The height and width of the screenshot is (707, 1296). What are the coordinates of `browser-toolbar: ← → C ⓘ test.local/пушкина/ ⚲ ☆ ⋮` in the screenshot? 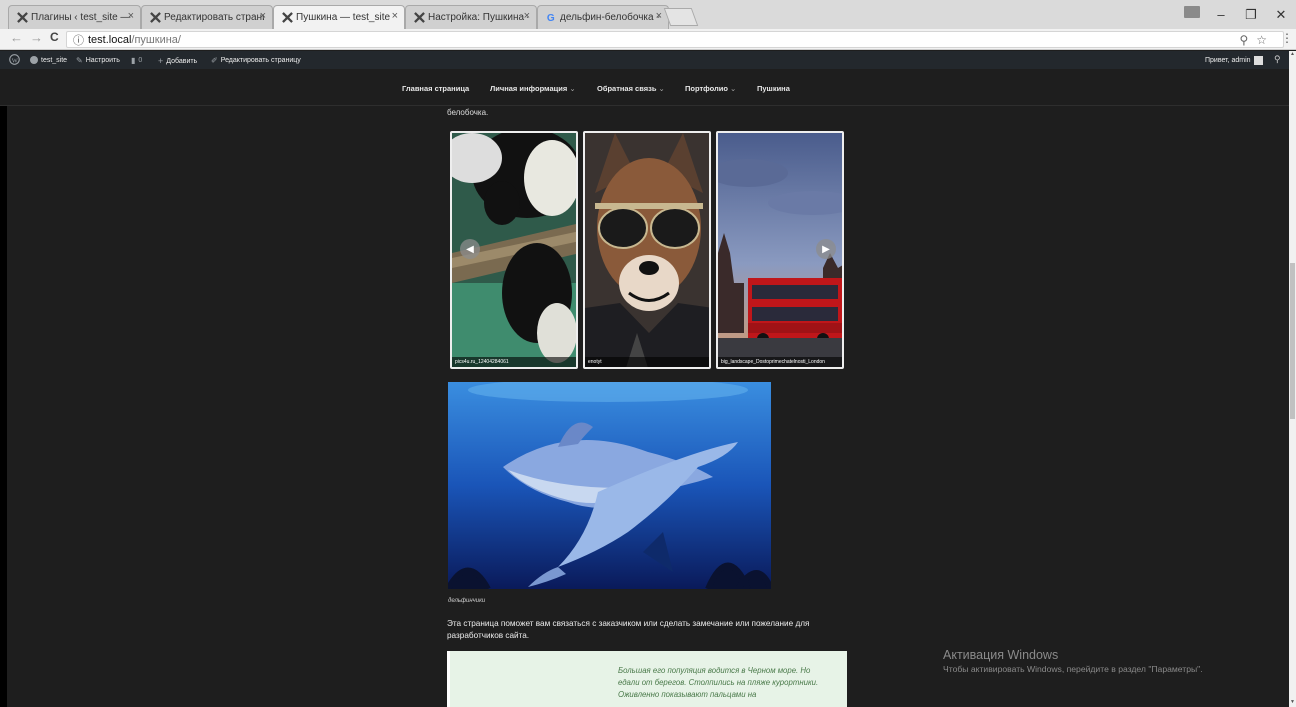 It's located at (648, 39).